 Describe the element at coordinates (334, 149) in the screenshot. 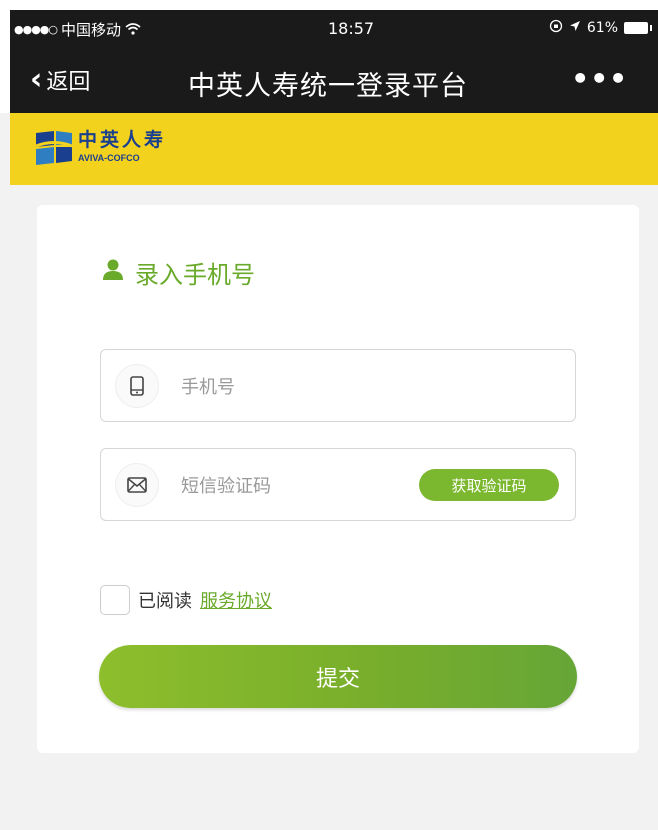

I see `brand-bar: 中英人寿 AVIVA-COFCO` at that location.